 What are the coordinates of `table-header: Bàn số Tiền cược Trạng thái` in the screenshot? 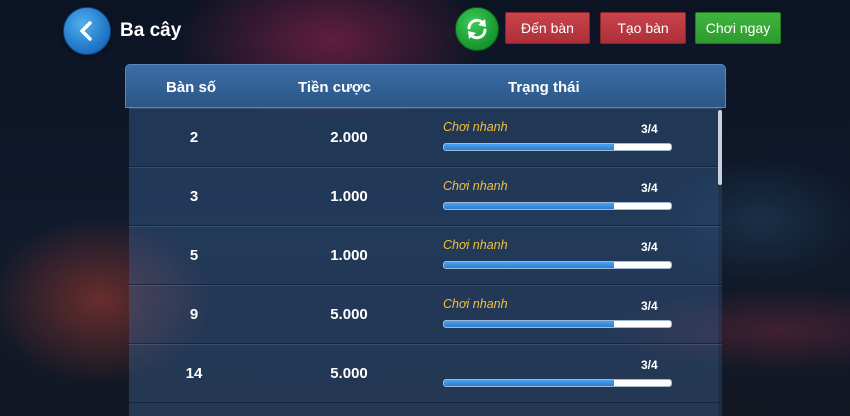 It's located at (425, 86).